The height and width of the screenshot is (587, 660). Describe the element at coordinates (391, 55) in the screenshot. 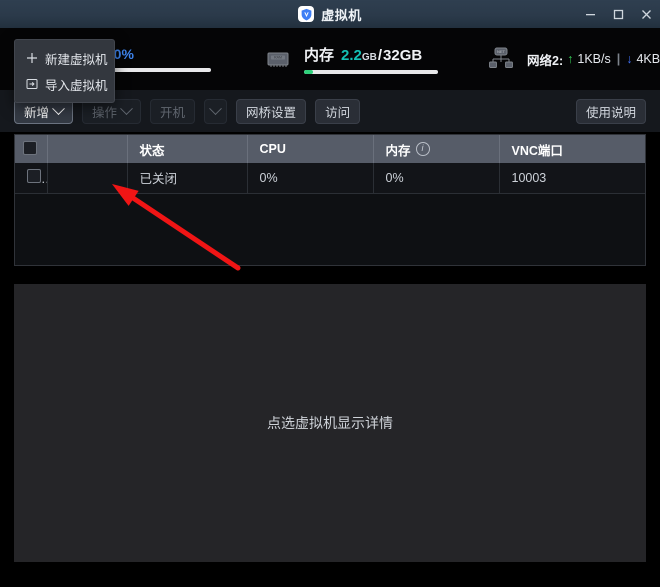

I see `memory-total: 32` at that location.